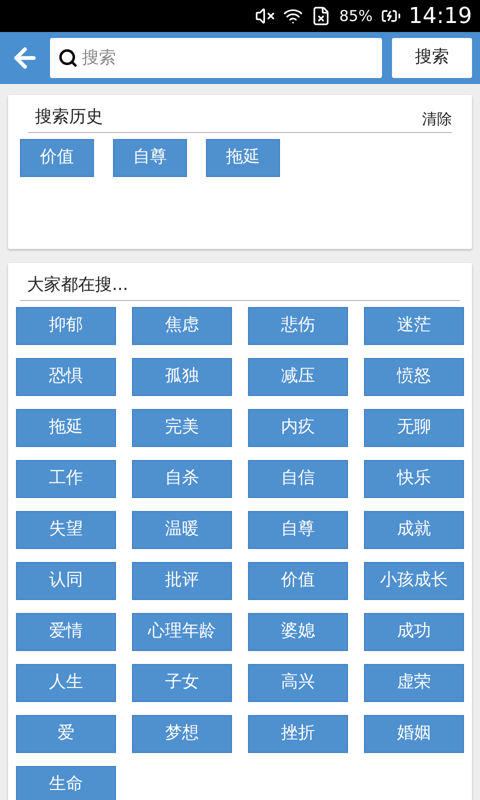  What do you see at coordinates (414, 479) in the screenshot?
I see `topic-tag: 快乐` at bounding box center [414, 479].